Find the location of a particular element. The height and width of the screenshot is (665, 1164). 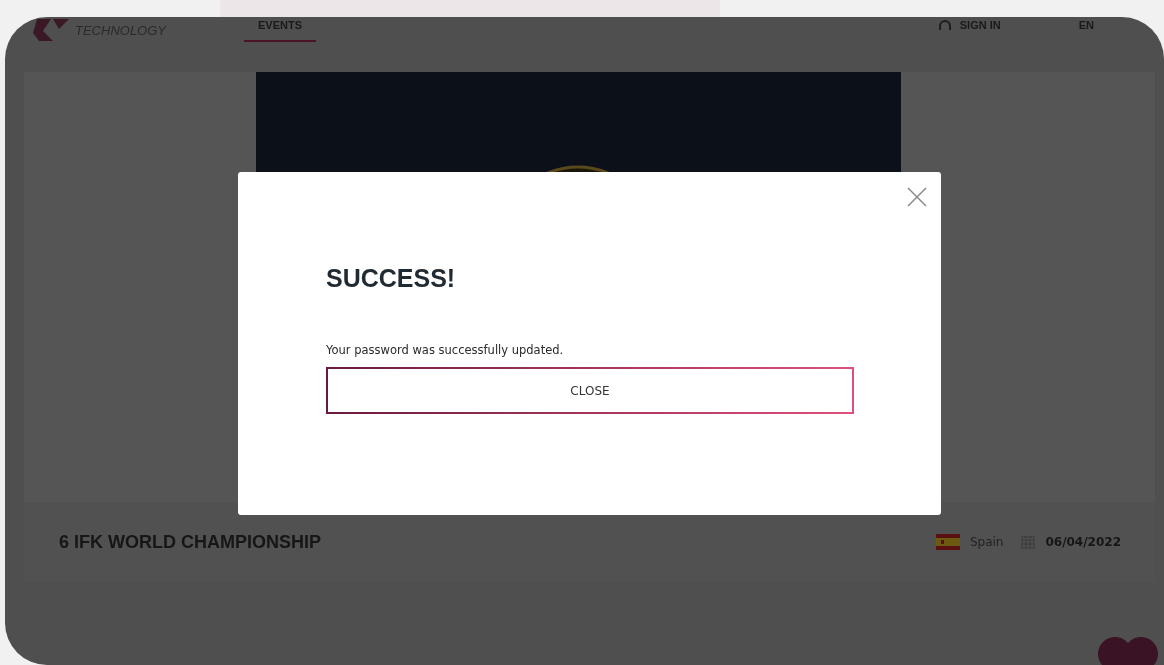

flag-icon is located at coordinates (947, 542).